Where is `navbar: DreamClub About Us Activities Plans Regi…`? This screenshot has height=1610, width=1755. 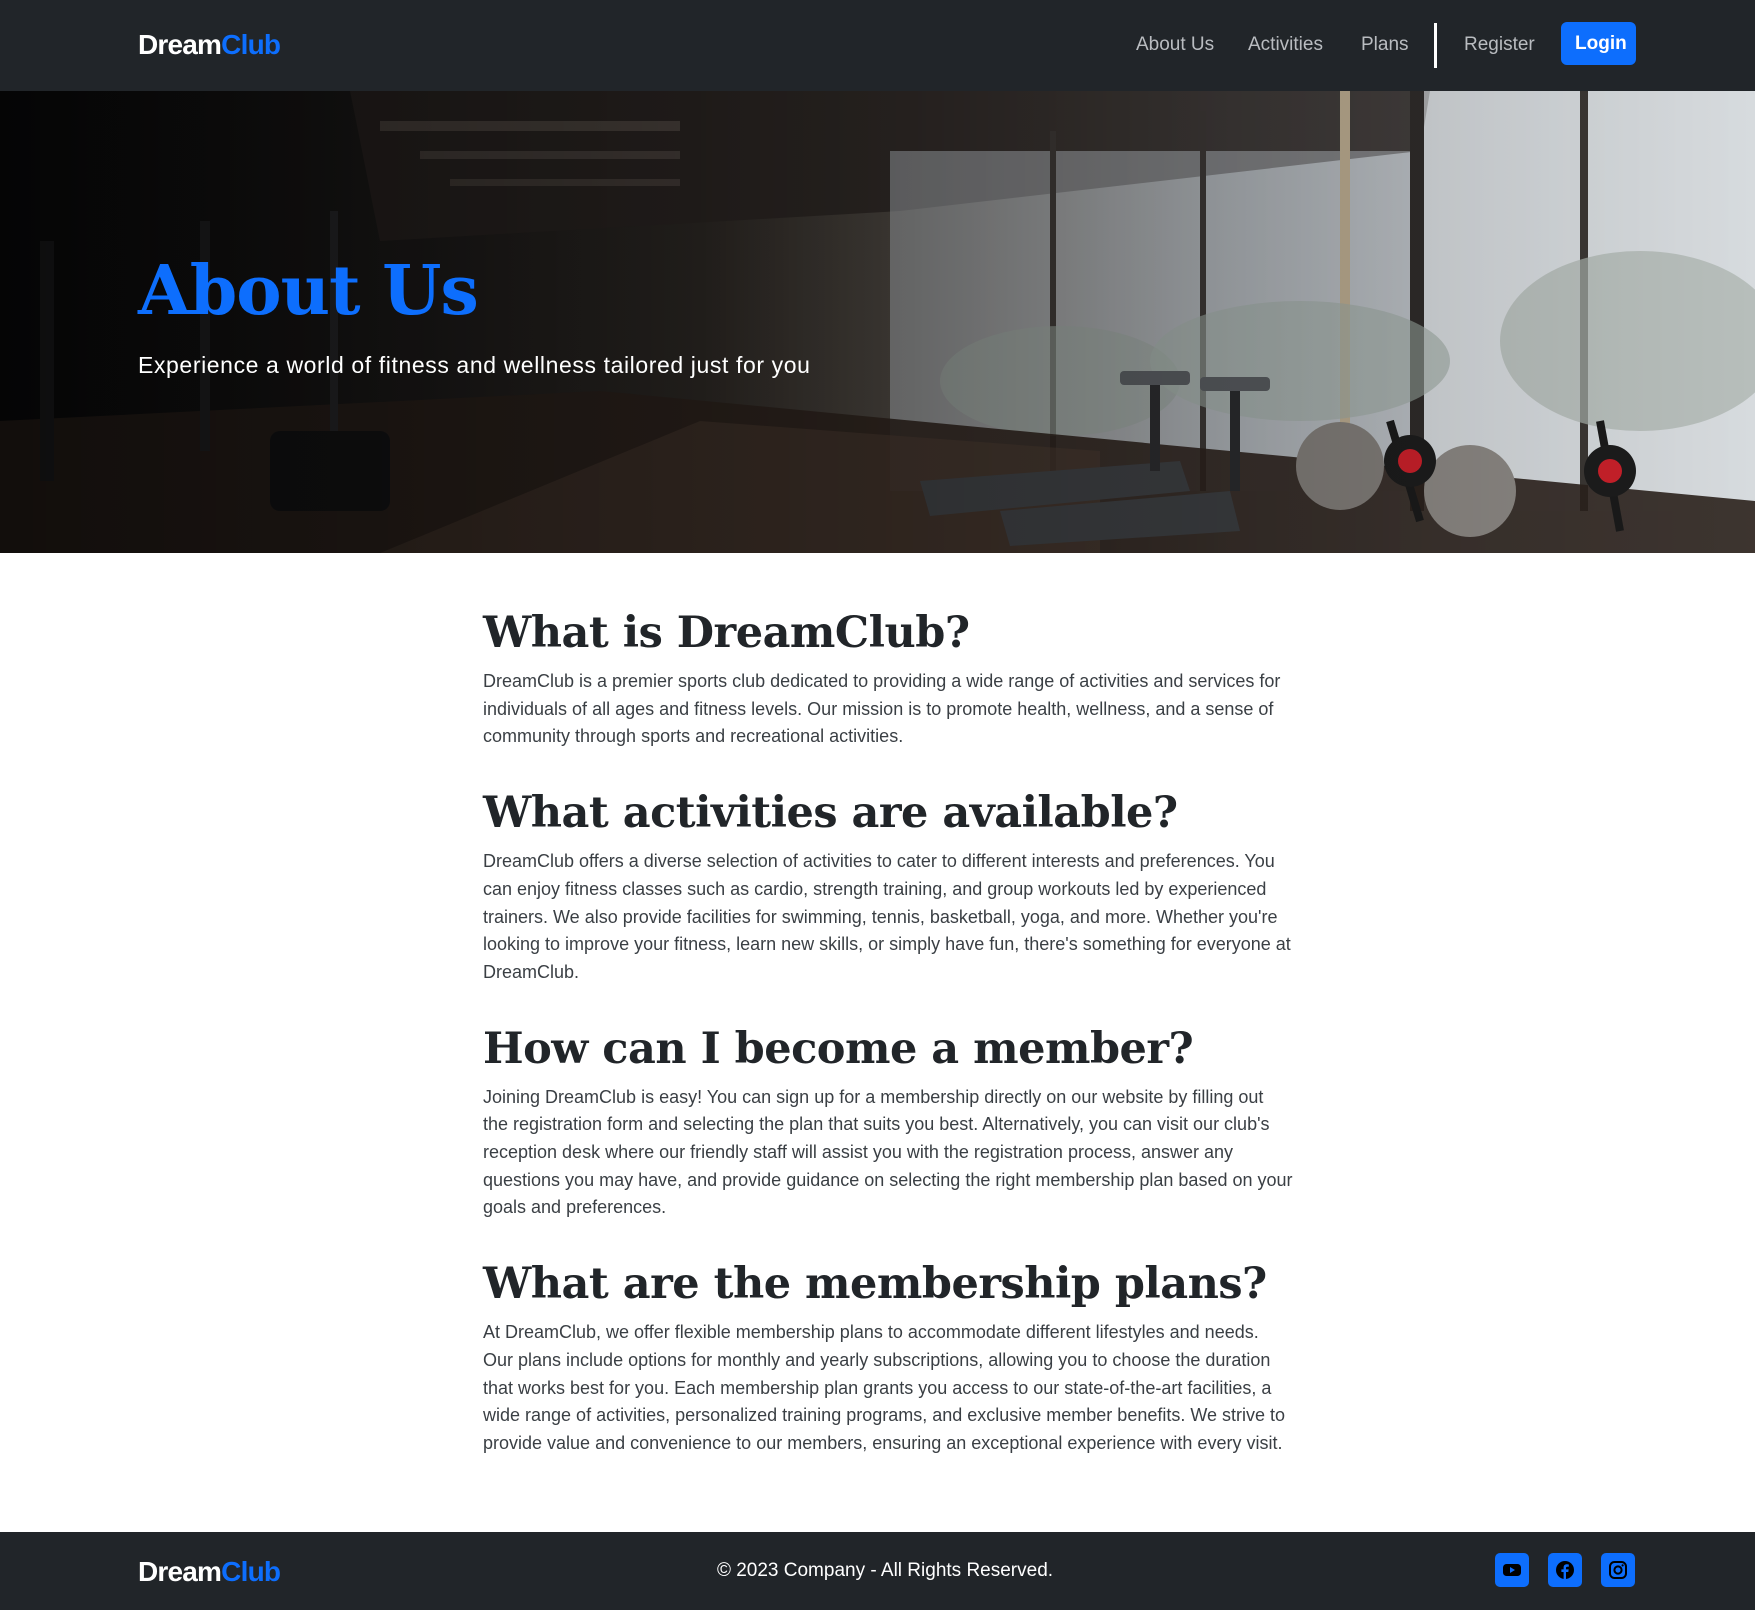 navbar: DreamClub About Us Activities Plans Regi… is located at coordinates (877, 45).